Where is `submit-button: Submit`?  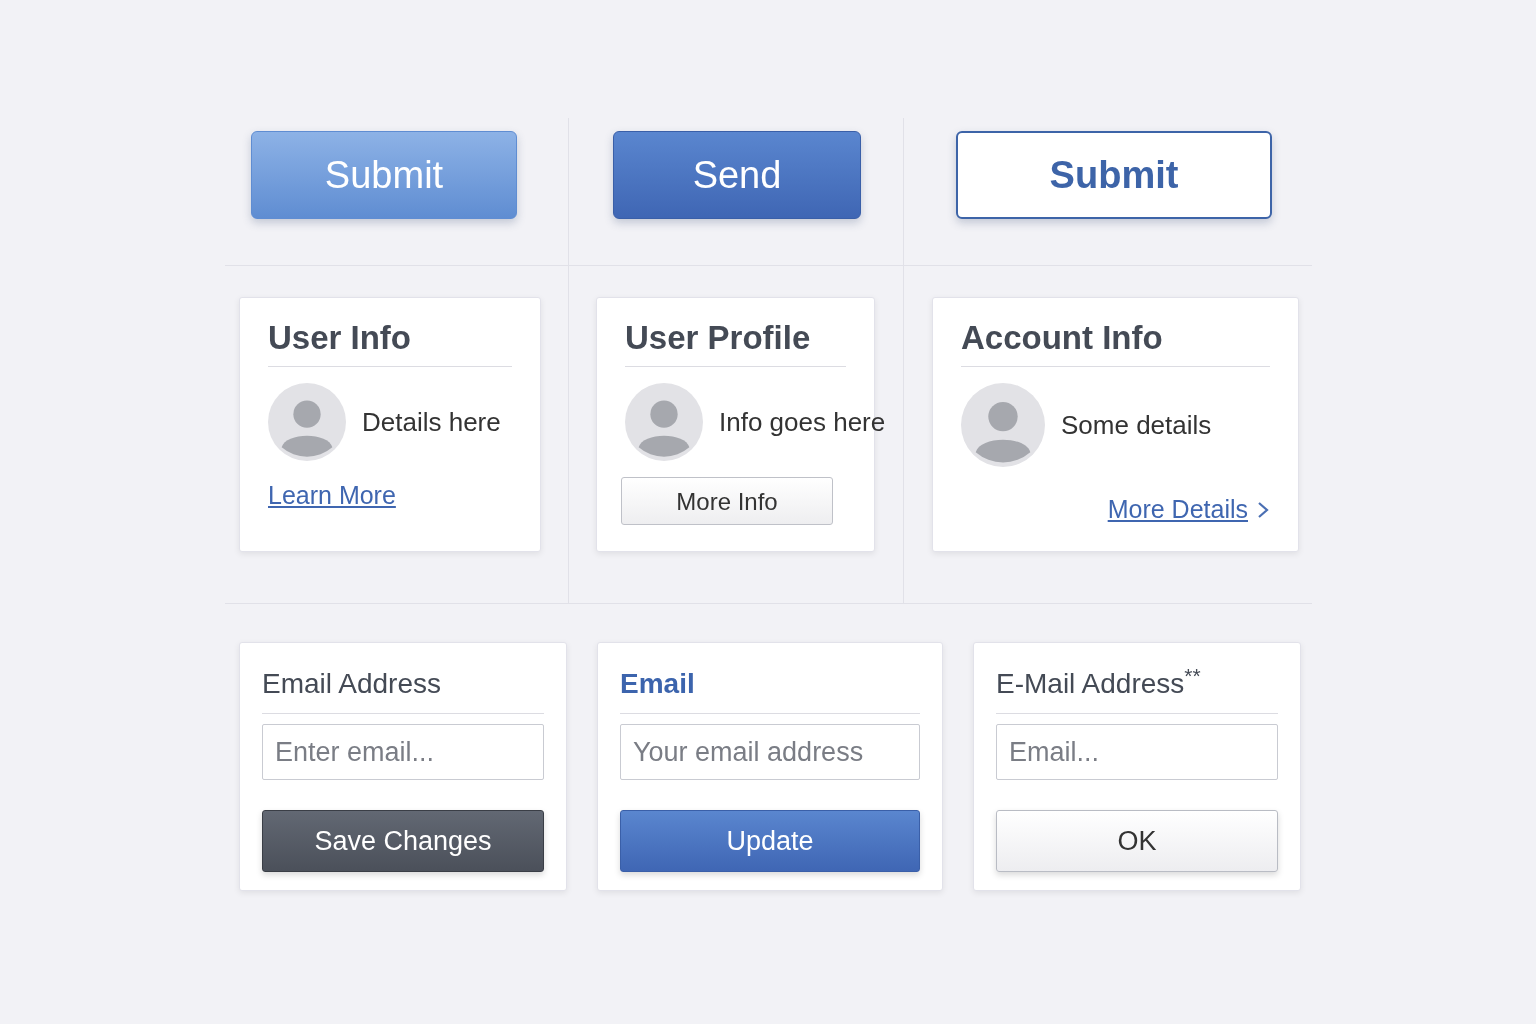
submit-button: Submit is located at coordinates (1114, 175).